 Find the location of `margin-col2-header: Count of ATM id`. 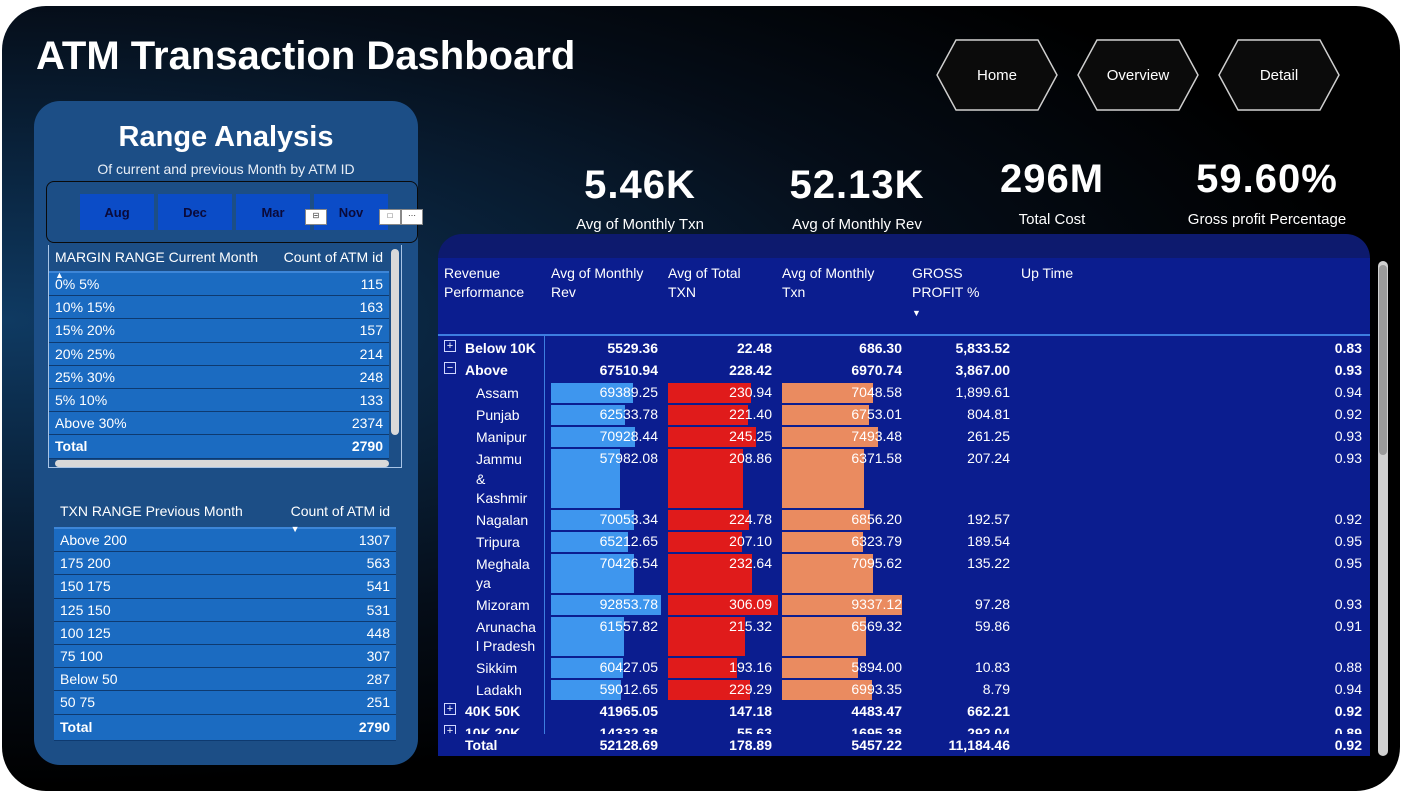

margin-col2-header: Count of ATM id is located at coordinates (333, 257).